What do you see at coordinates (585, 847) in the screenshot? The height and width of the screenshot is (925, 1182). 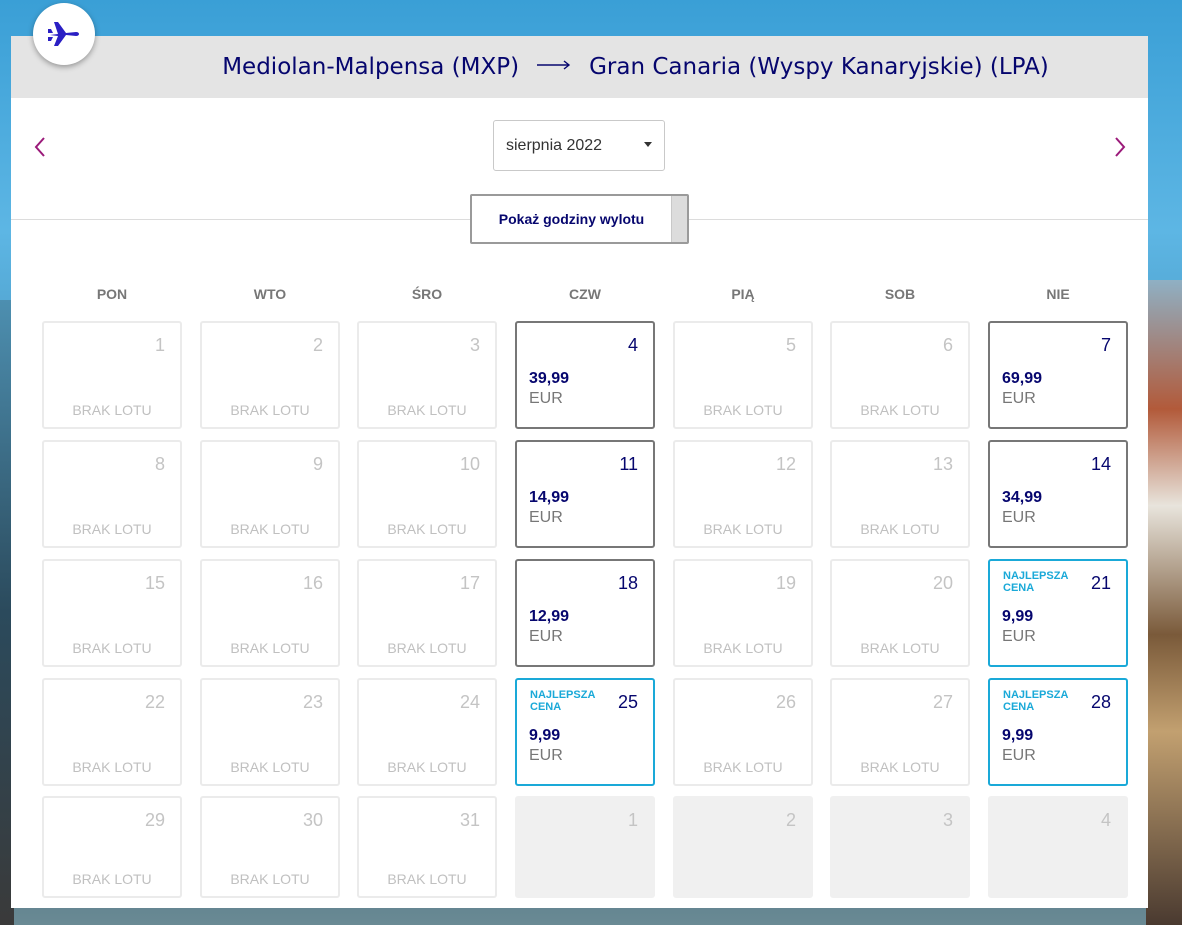 I see `calendar-day-next-month-1: 1` at bounding box center [585, 847].